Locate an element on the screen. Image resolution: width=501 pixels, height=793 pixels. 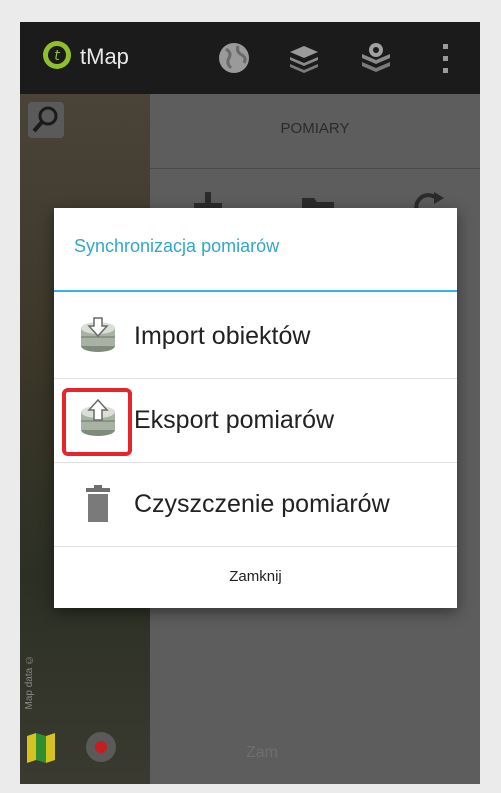
dialog-title-rule is located at coordinates (255, 291).